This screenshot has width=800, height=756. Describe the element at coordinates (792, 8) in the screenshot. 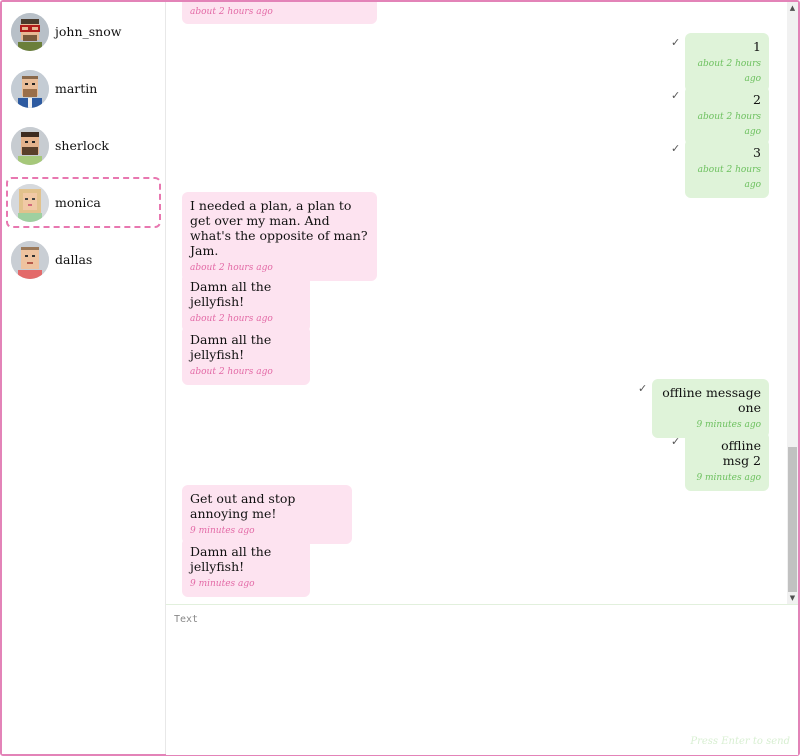

I see `scroll-up-arrow-icon: ▲` at that location.